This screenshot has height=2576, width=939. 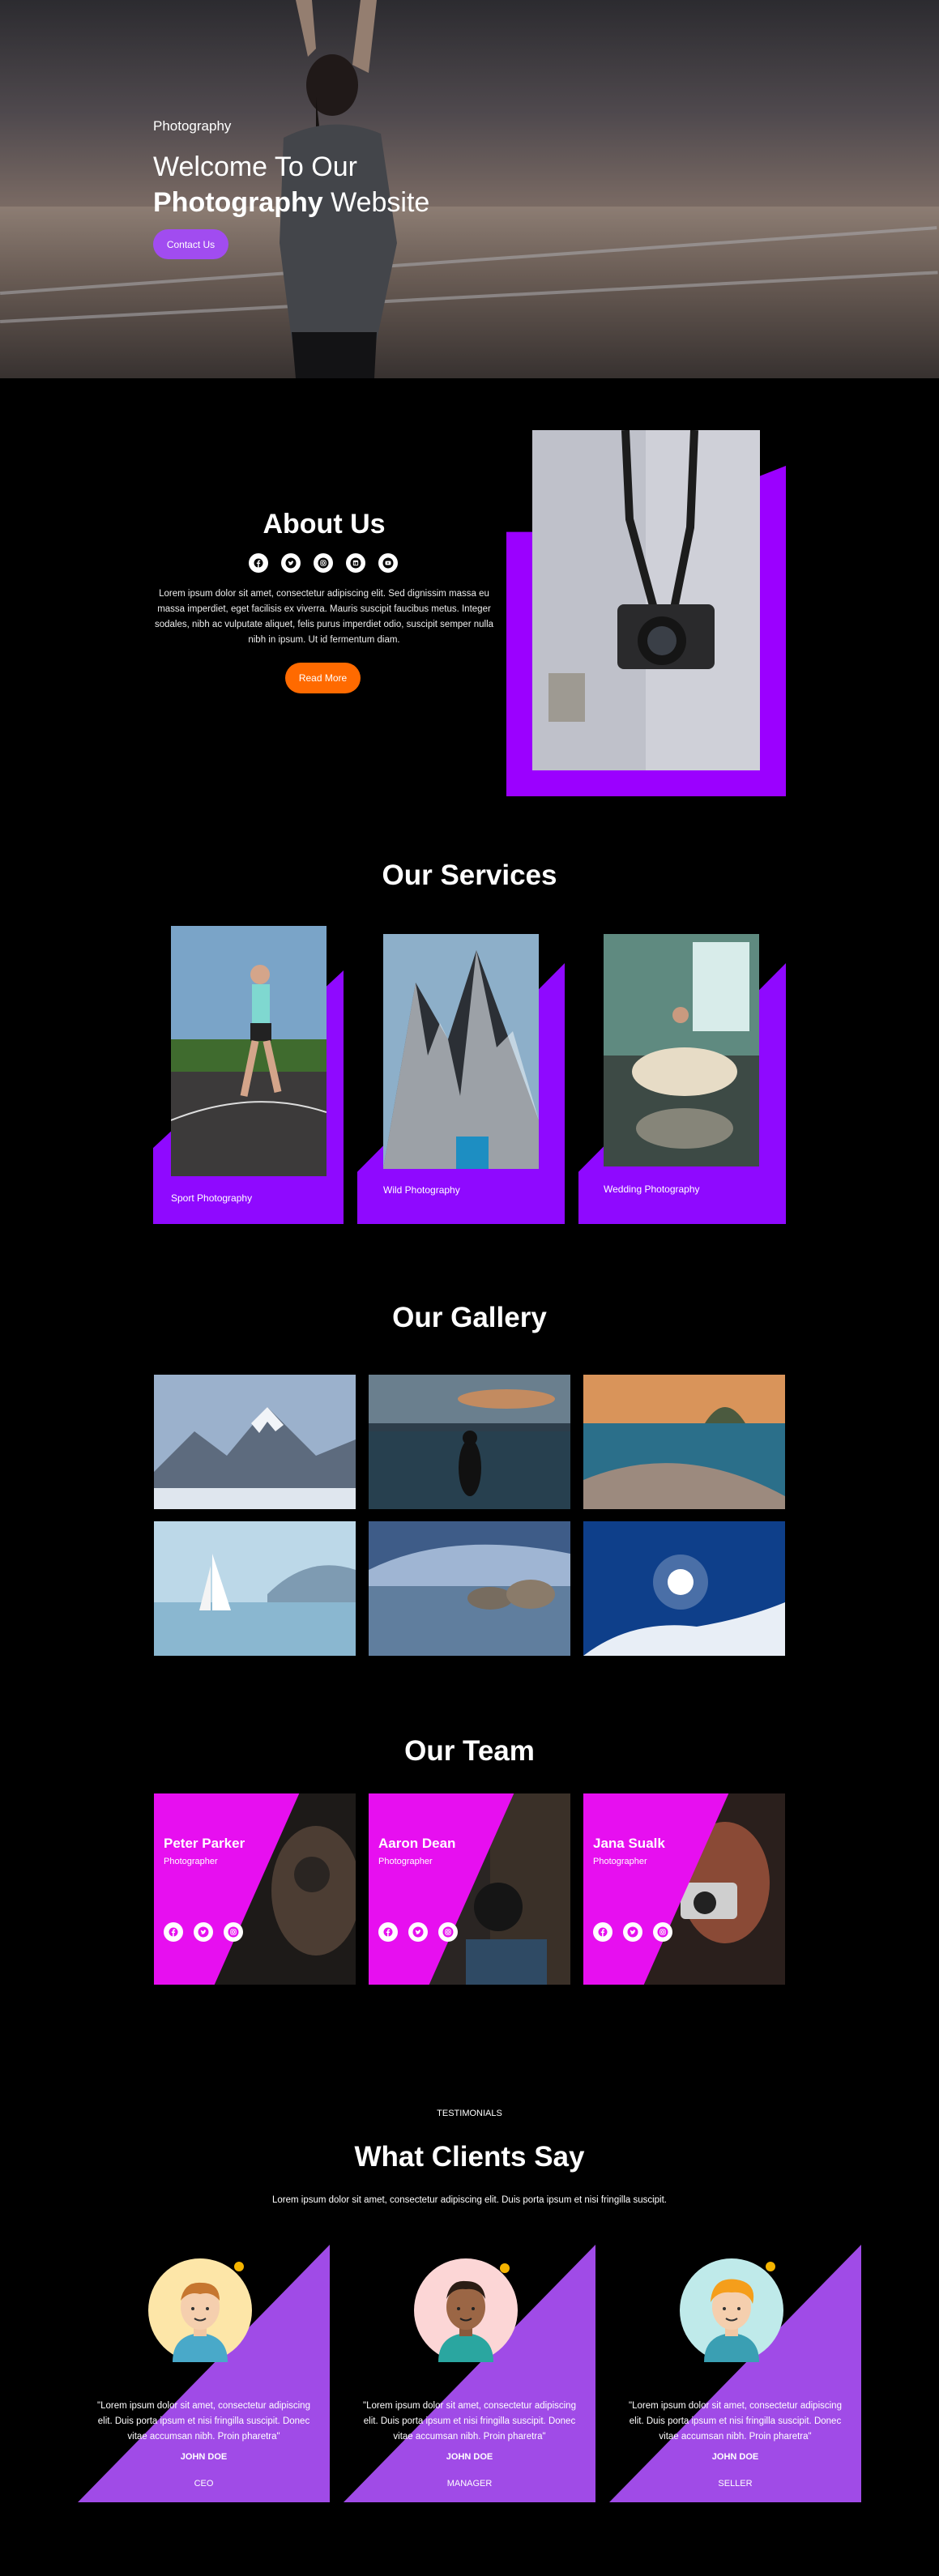 What do you see at coordinates (192, 126) in the screenshot?
I see `hero-kicker: Photography` at bounding box center [192, 126].